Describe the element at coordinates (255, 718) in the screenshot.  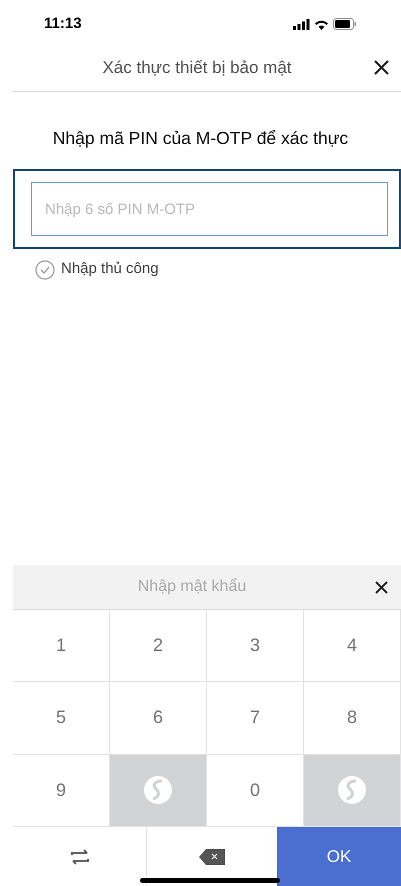
I see `digit-key: 7` at that location.